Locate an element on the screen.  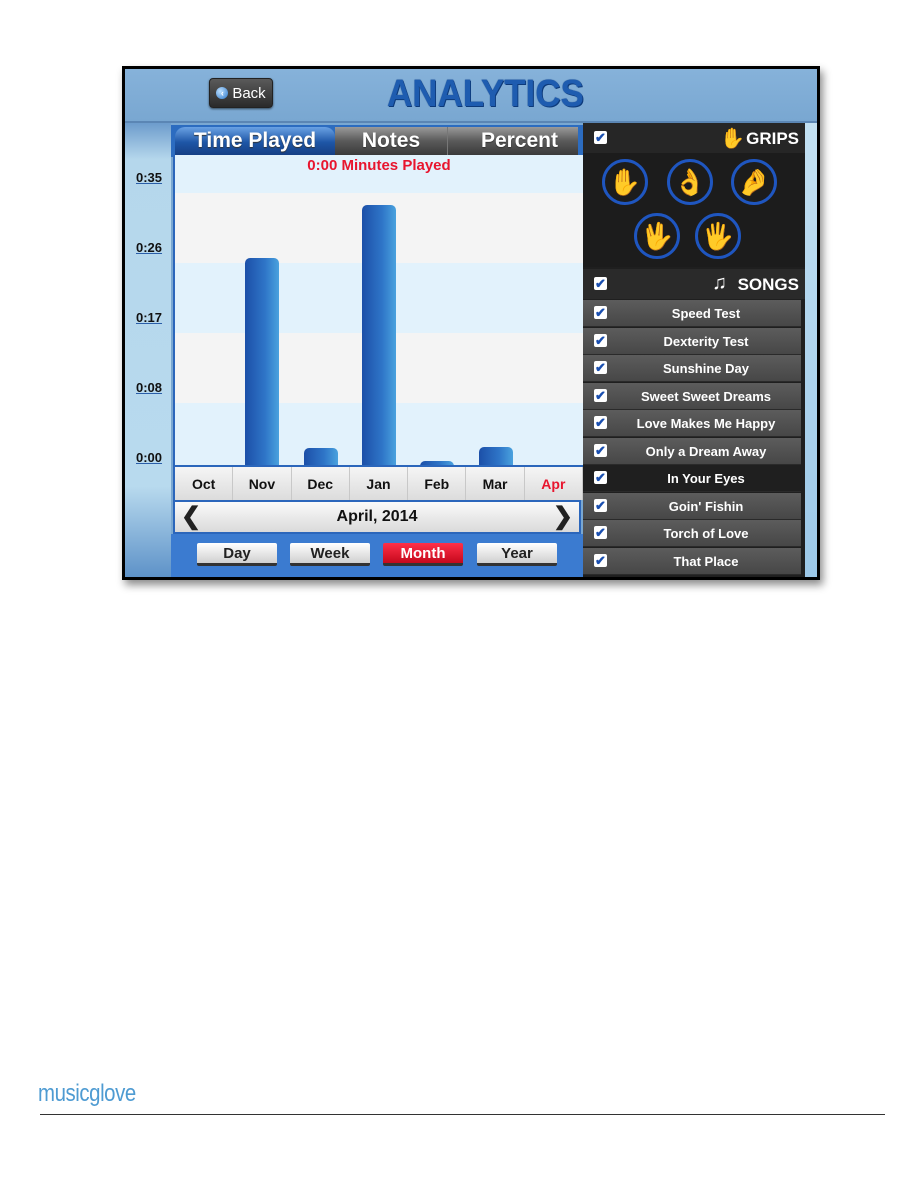
song-title: Only a Dream Away is located at coordinates (706, 451).